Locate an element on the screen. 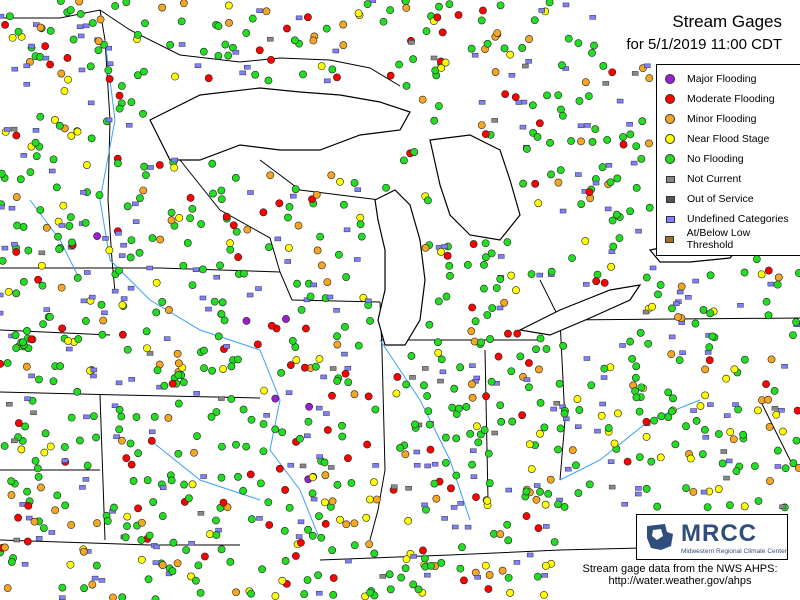 Image resolution: width=800 pixels, height=600 pixels. logo-name: MRCC is located at coordinates (719, 533).